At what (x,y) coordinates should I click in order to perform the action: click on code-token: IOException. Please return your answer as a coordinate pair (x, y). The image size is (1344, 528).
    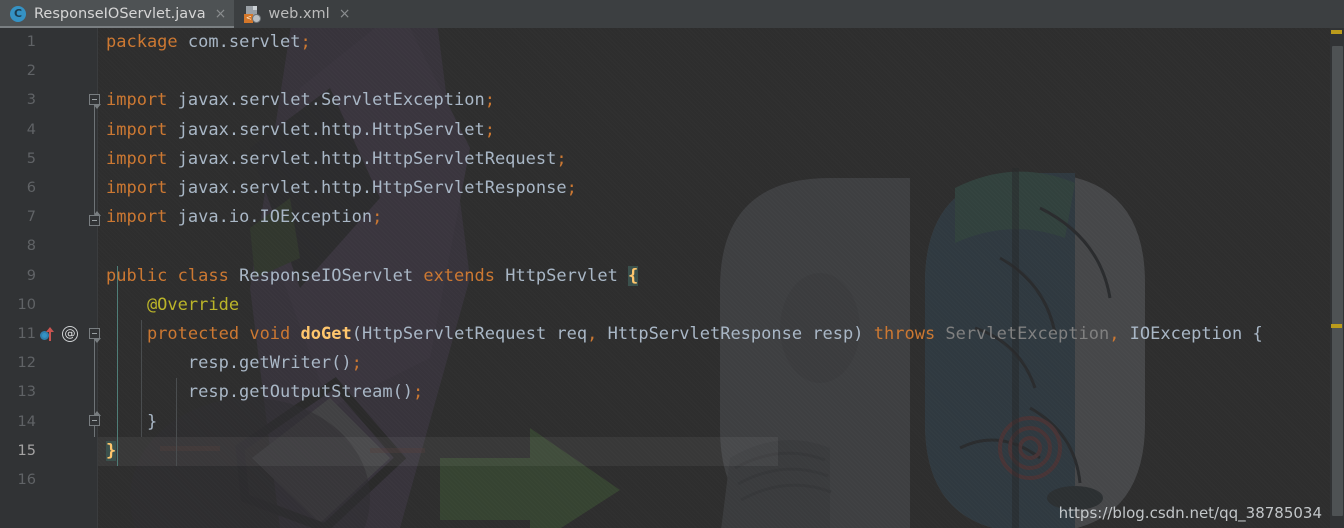
    Looking at the image, I should click on (1181, 334).